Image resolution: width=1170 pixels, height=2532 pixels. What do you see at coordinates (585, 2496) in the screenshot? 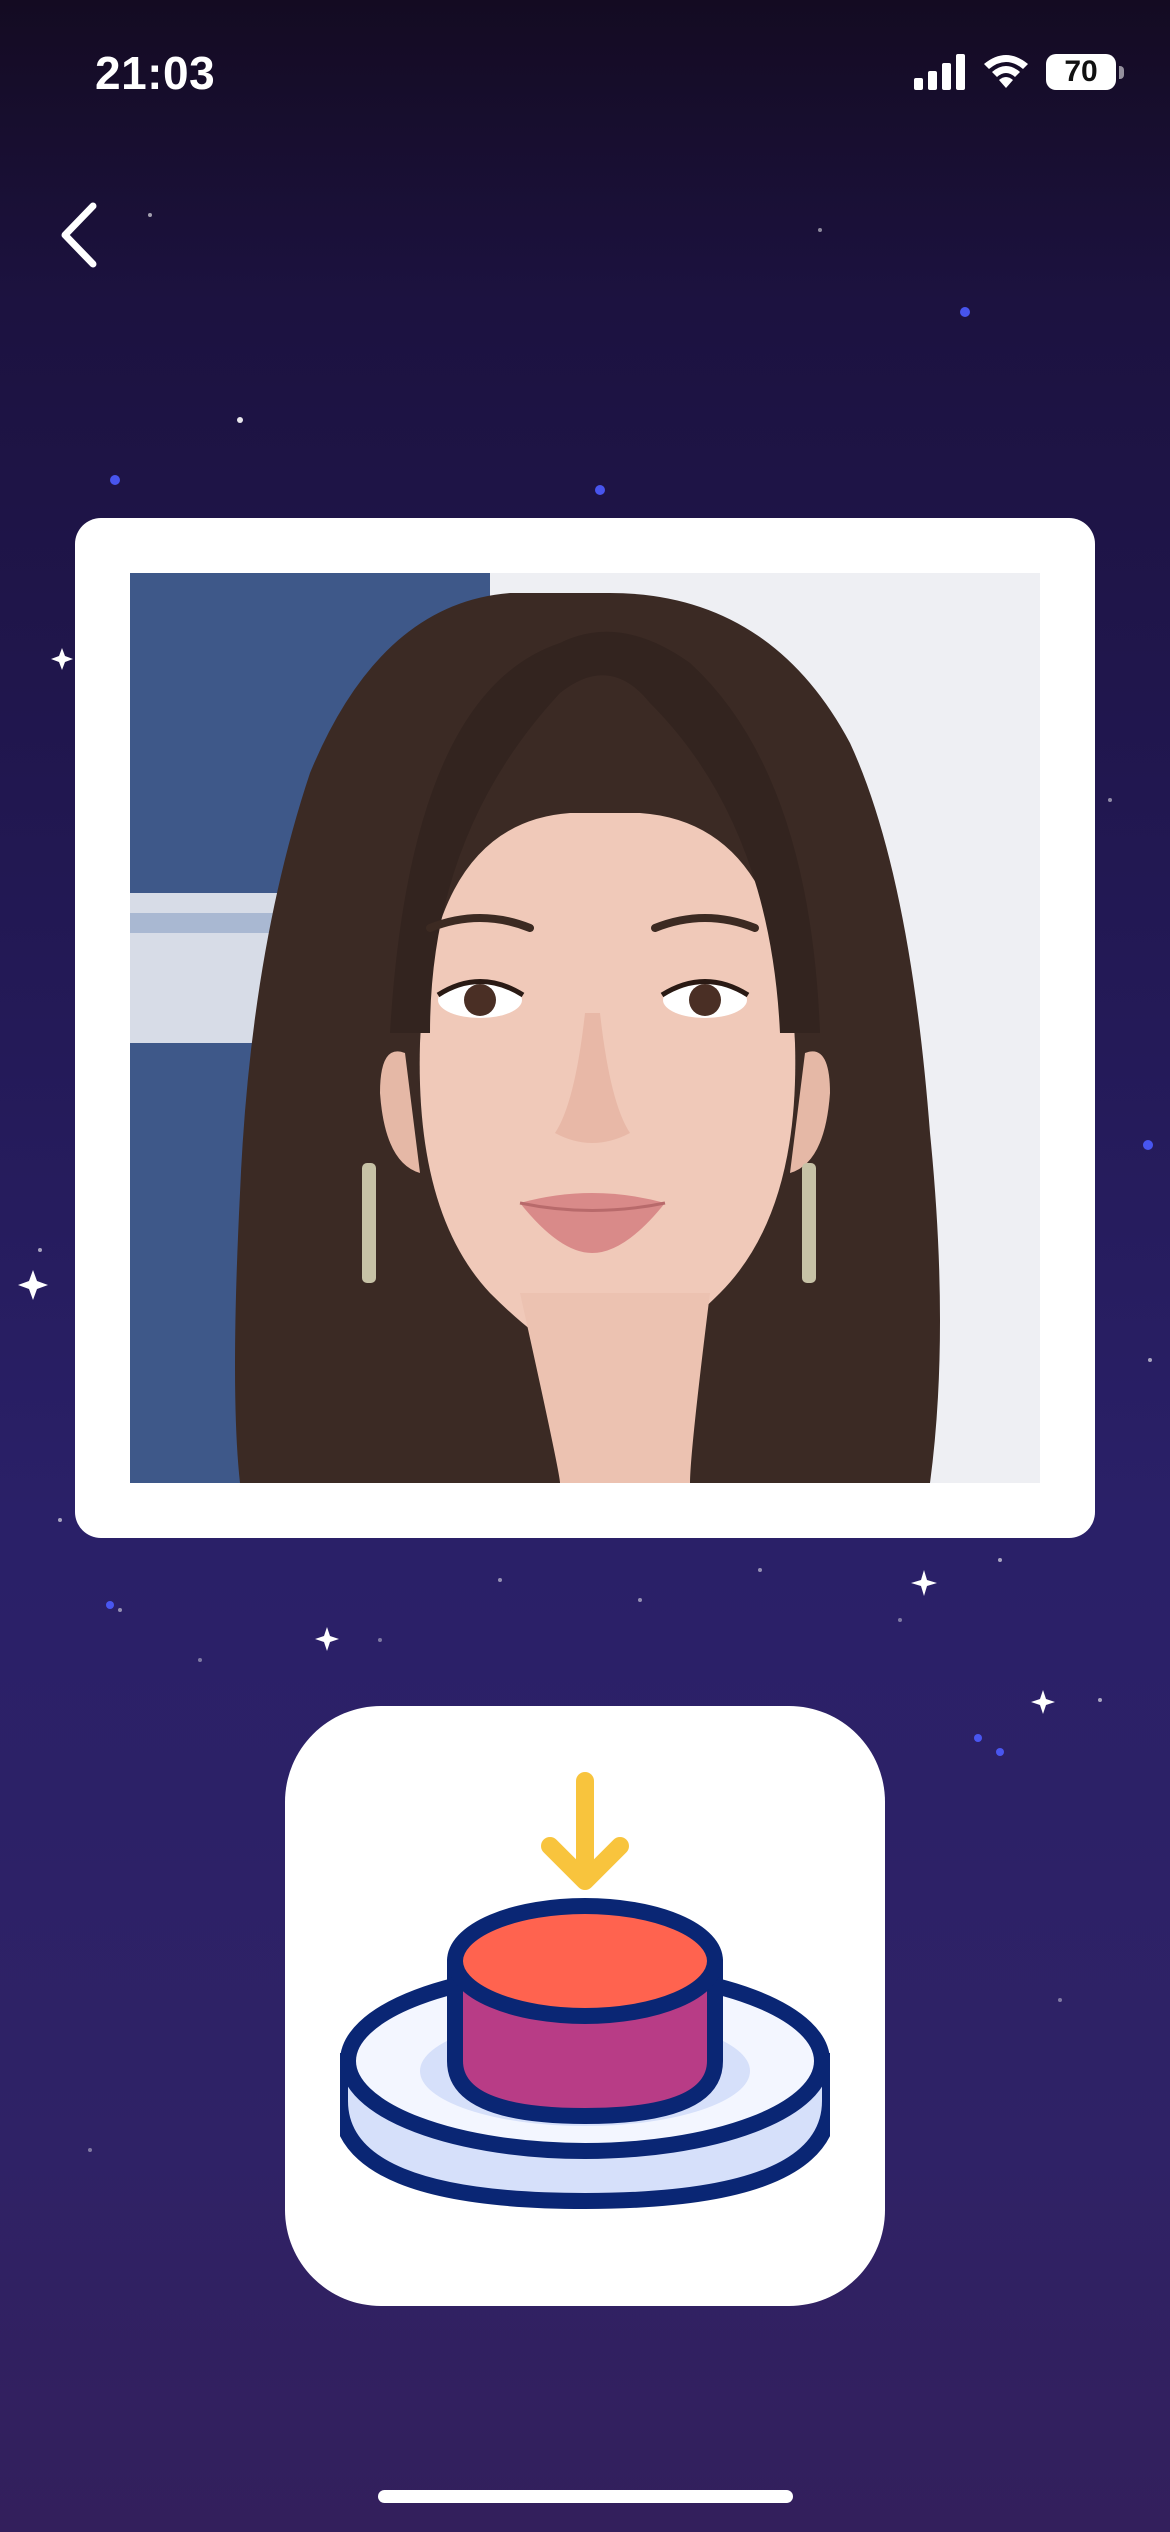
I see `home-indicator` at bounding box center [585, 2496].